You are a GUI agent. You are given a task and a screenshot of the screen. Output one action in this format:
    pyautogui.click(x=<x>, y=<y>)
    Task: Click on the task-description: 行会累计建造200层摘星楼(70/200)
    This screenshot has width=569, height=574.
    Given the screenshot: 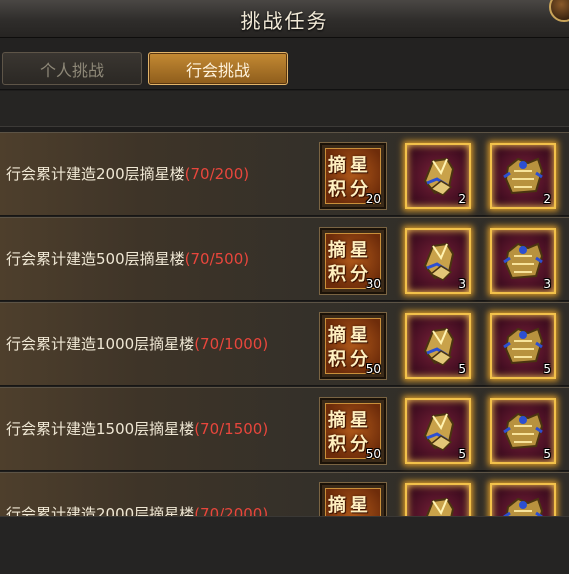 What is the action you would take?
    pyautogui.click(x=127, y=173)
    